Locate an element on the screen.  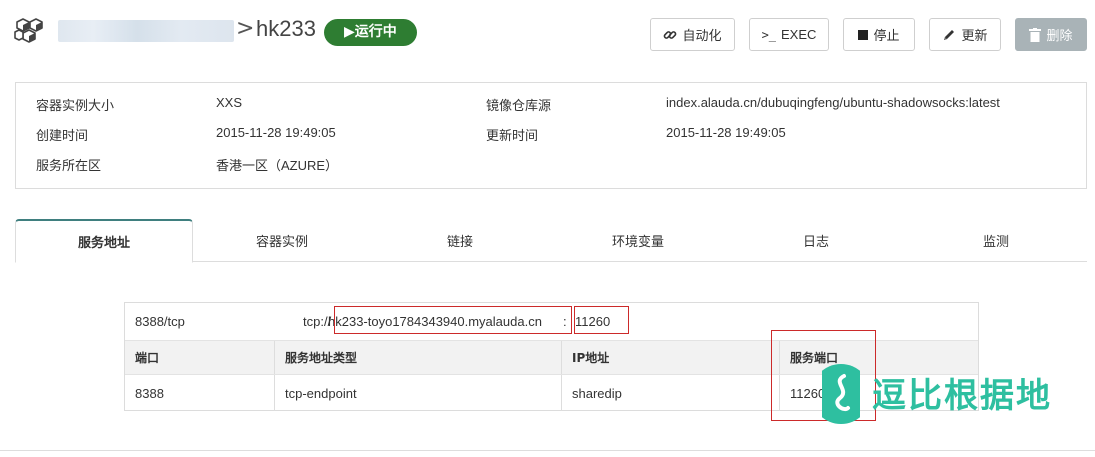
tab-bar: 服务地址 容器实例 链接 环境变量 日志 监测 is located at coordinates (551, 241).